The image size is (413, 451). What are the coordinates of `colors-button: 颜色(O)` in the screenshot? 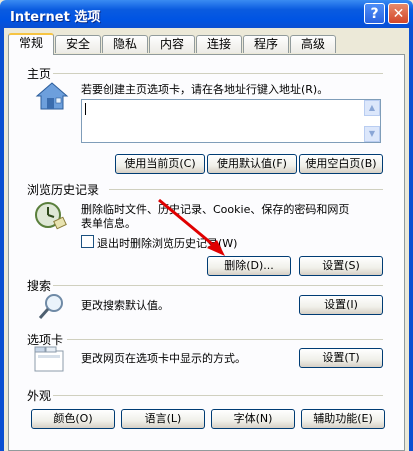 It's located at (73, 419).